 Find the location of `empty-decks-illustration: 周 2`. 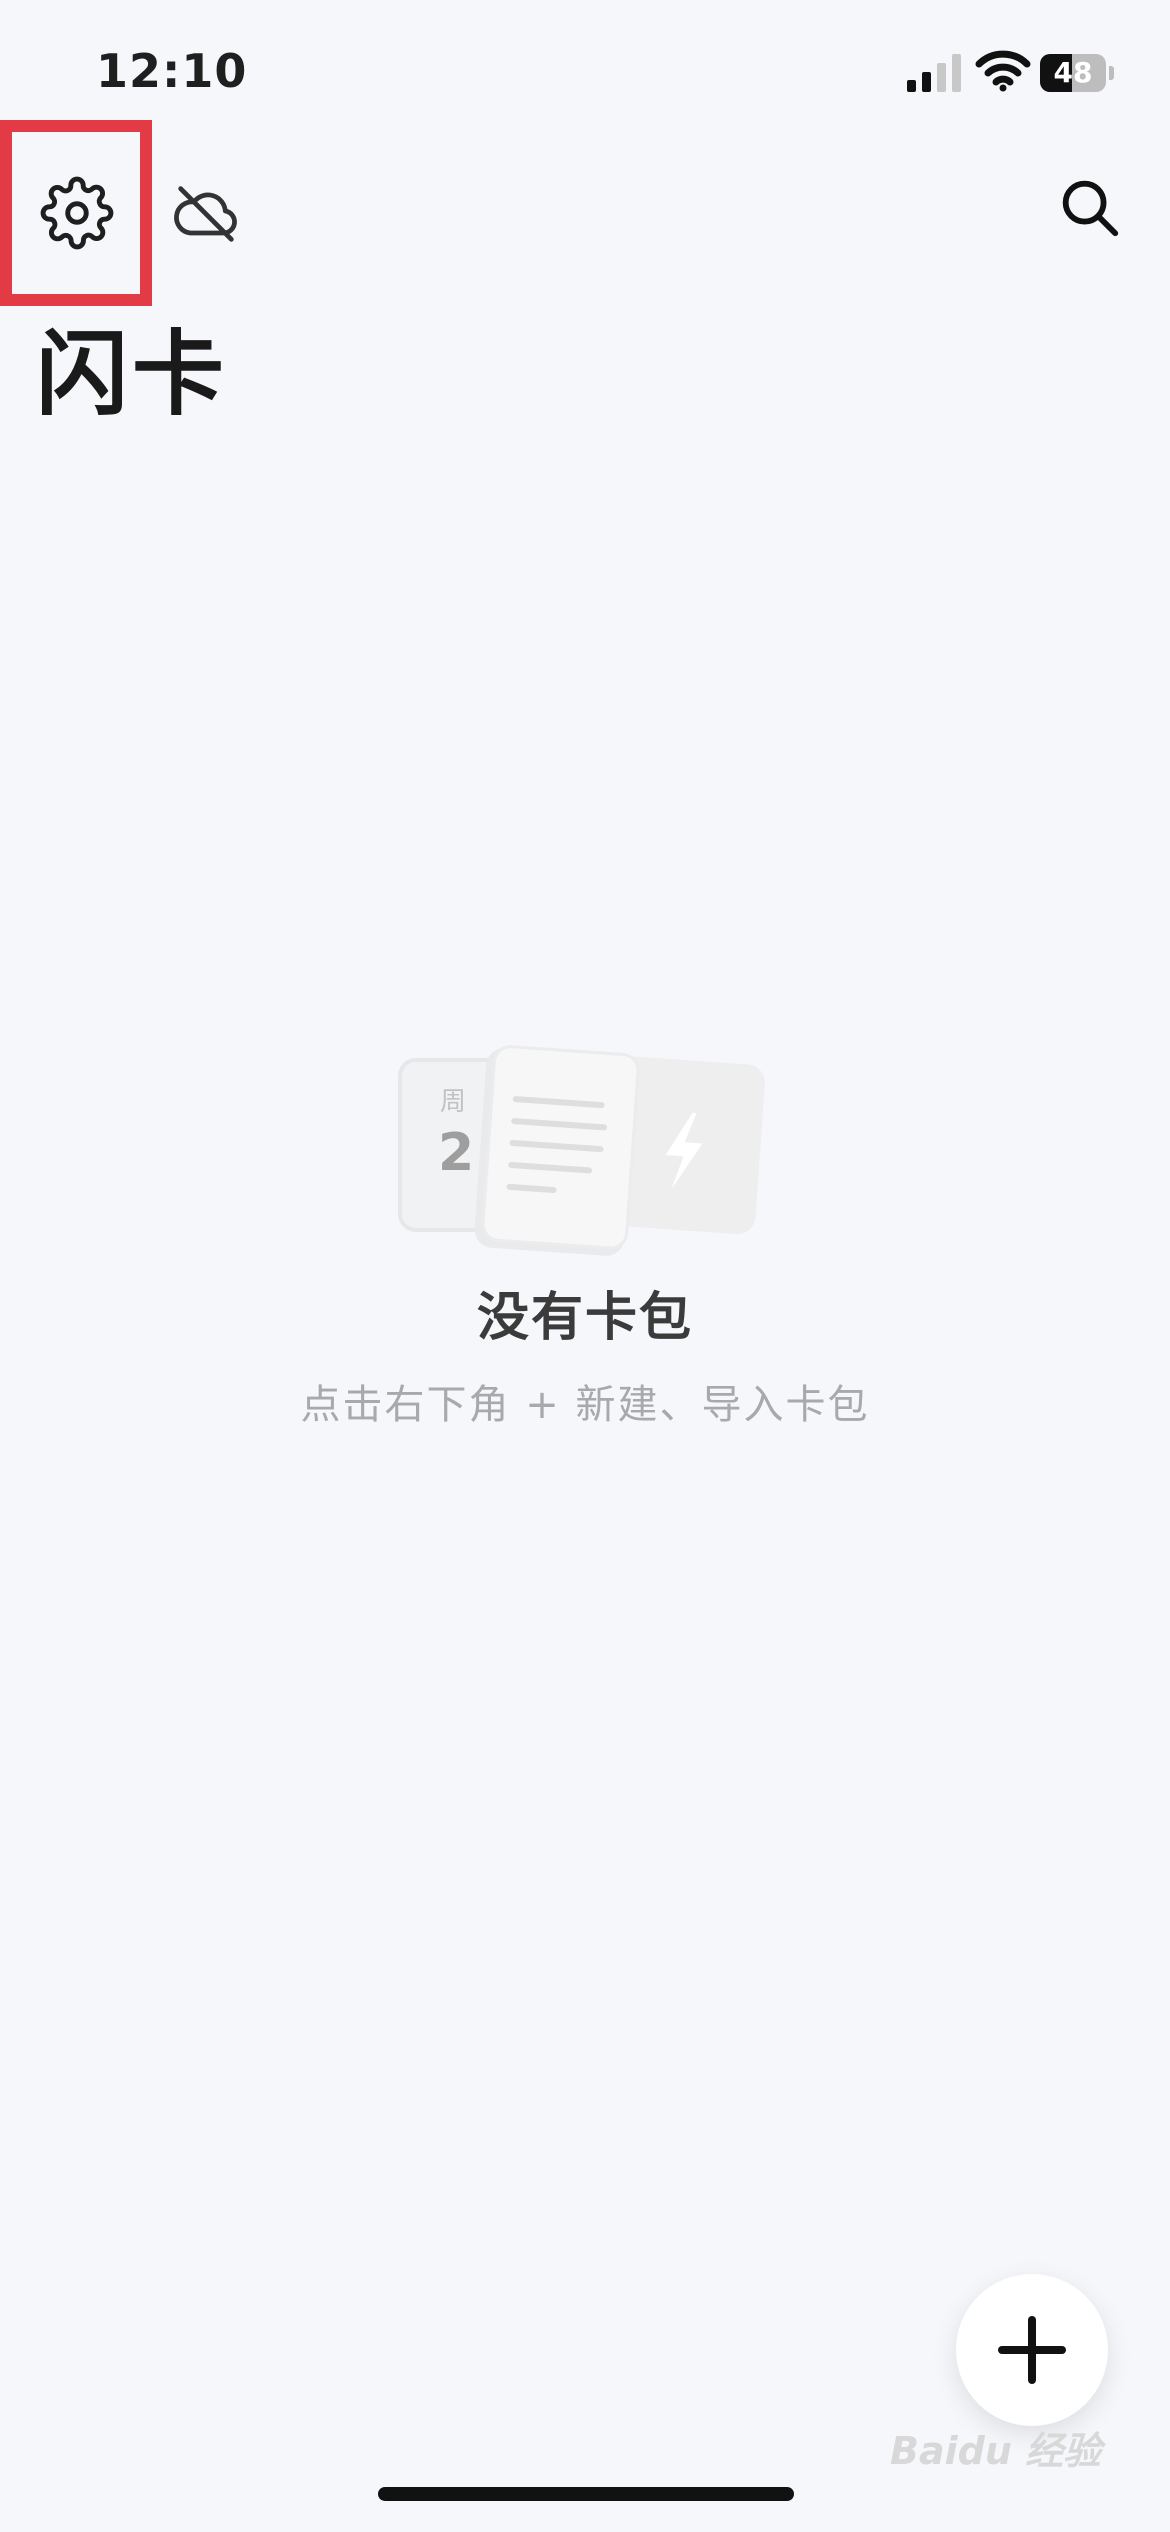

empty-decks-illustration: 周 2 is located at coordinates (581, 1150).